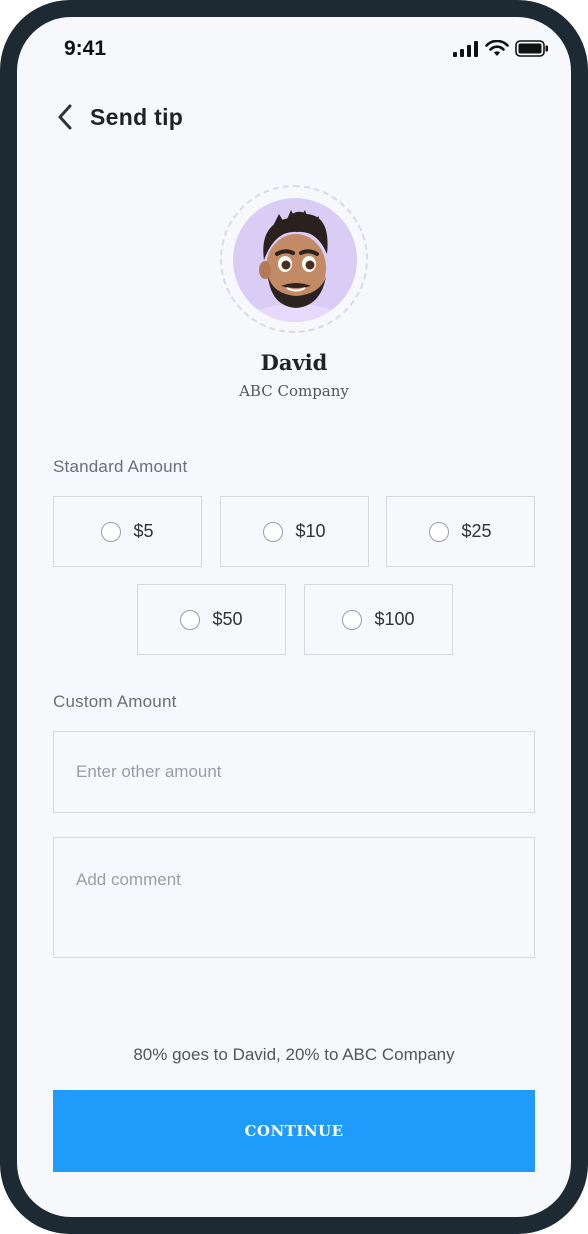 The width and height of the screenshot is (588, 1234). What do you see at coordinates (294, 362) in the screenshot?
I see `profile-name: David` at bounding box center [294, 362].